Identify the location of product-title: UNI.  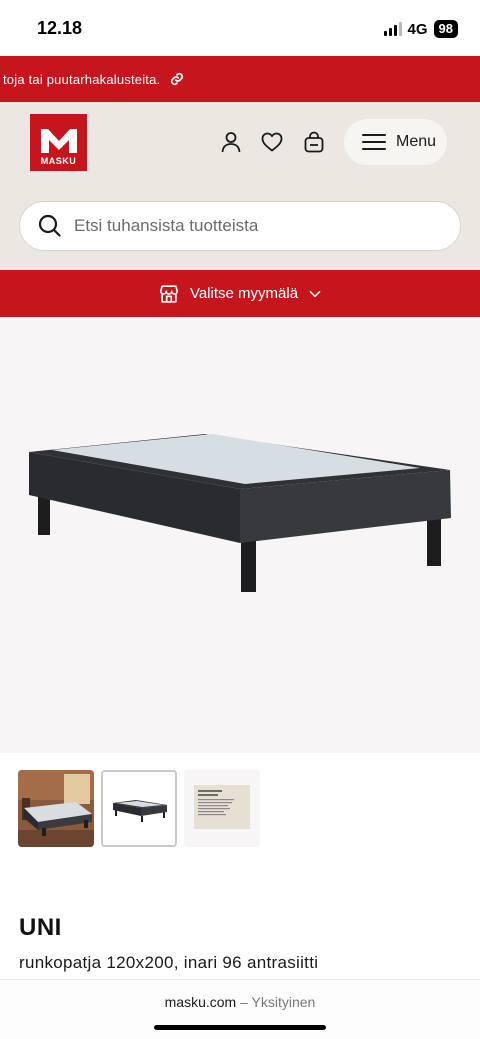
(40, 927).